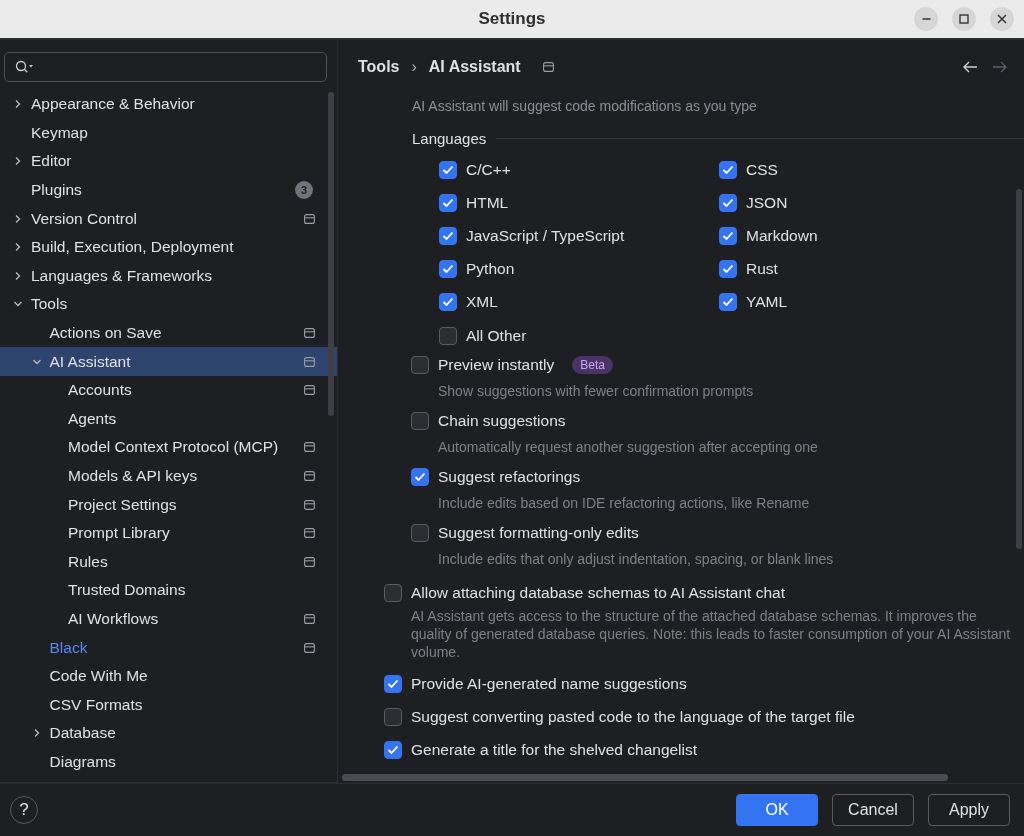  I want to click on tree-item: Project Settings, so click(168, 504).